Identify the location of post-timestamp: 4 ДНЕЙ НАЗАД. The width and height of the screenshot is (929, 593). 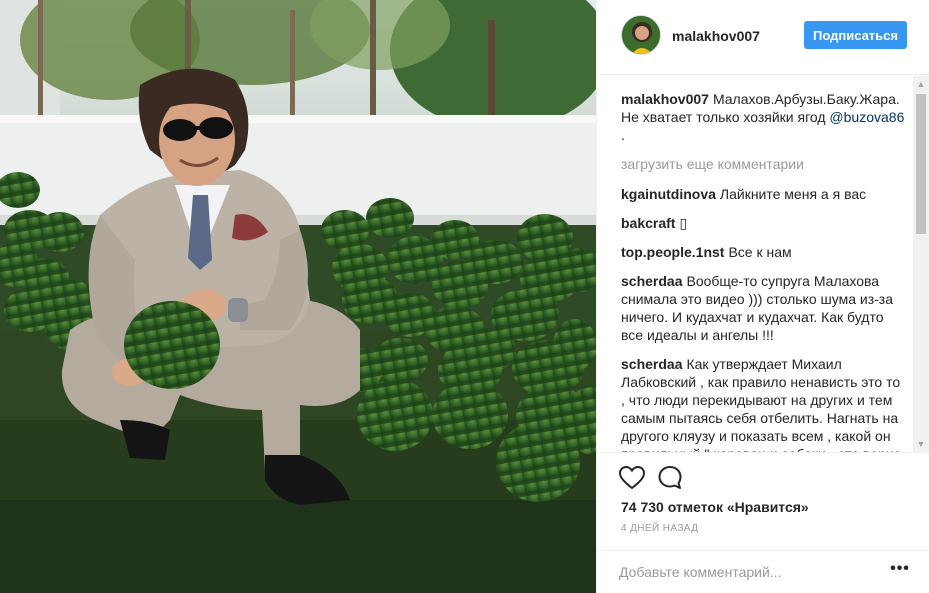
(659, 528).